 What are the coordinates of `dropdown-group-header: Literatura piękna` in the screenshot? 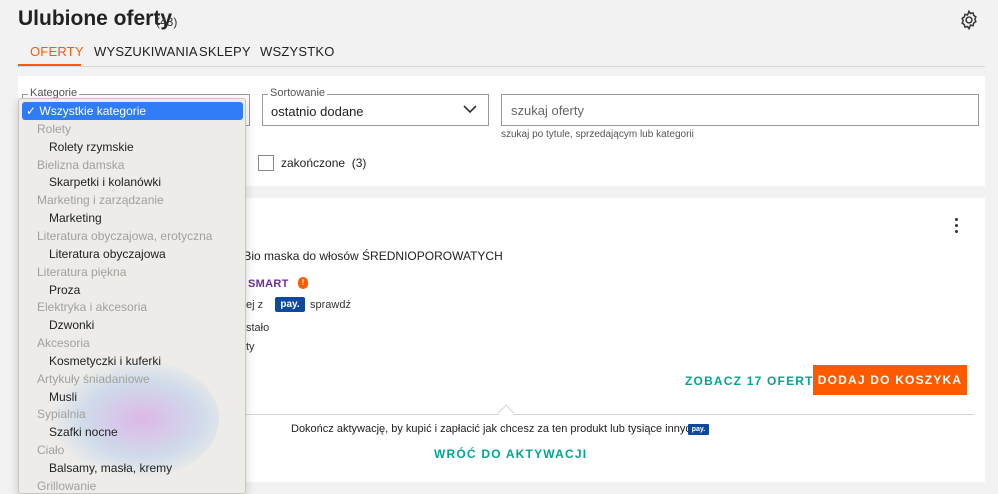 It's located at (82, 271).